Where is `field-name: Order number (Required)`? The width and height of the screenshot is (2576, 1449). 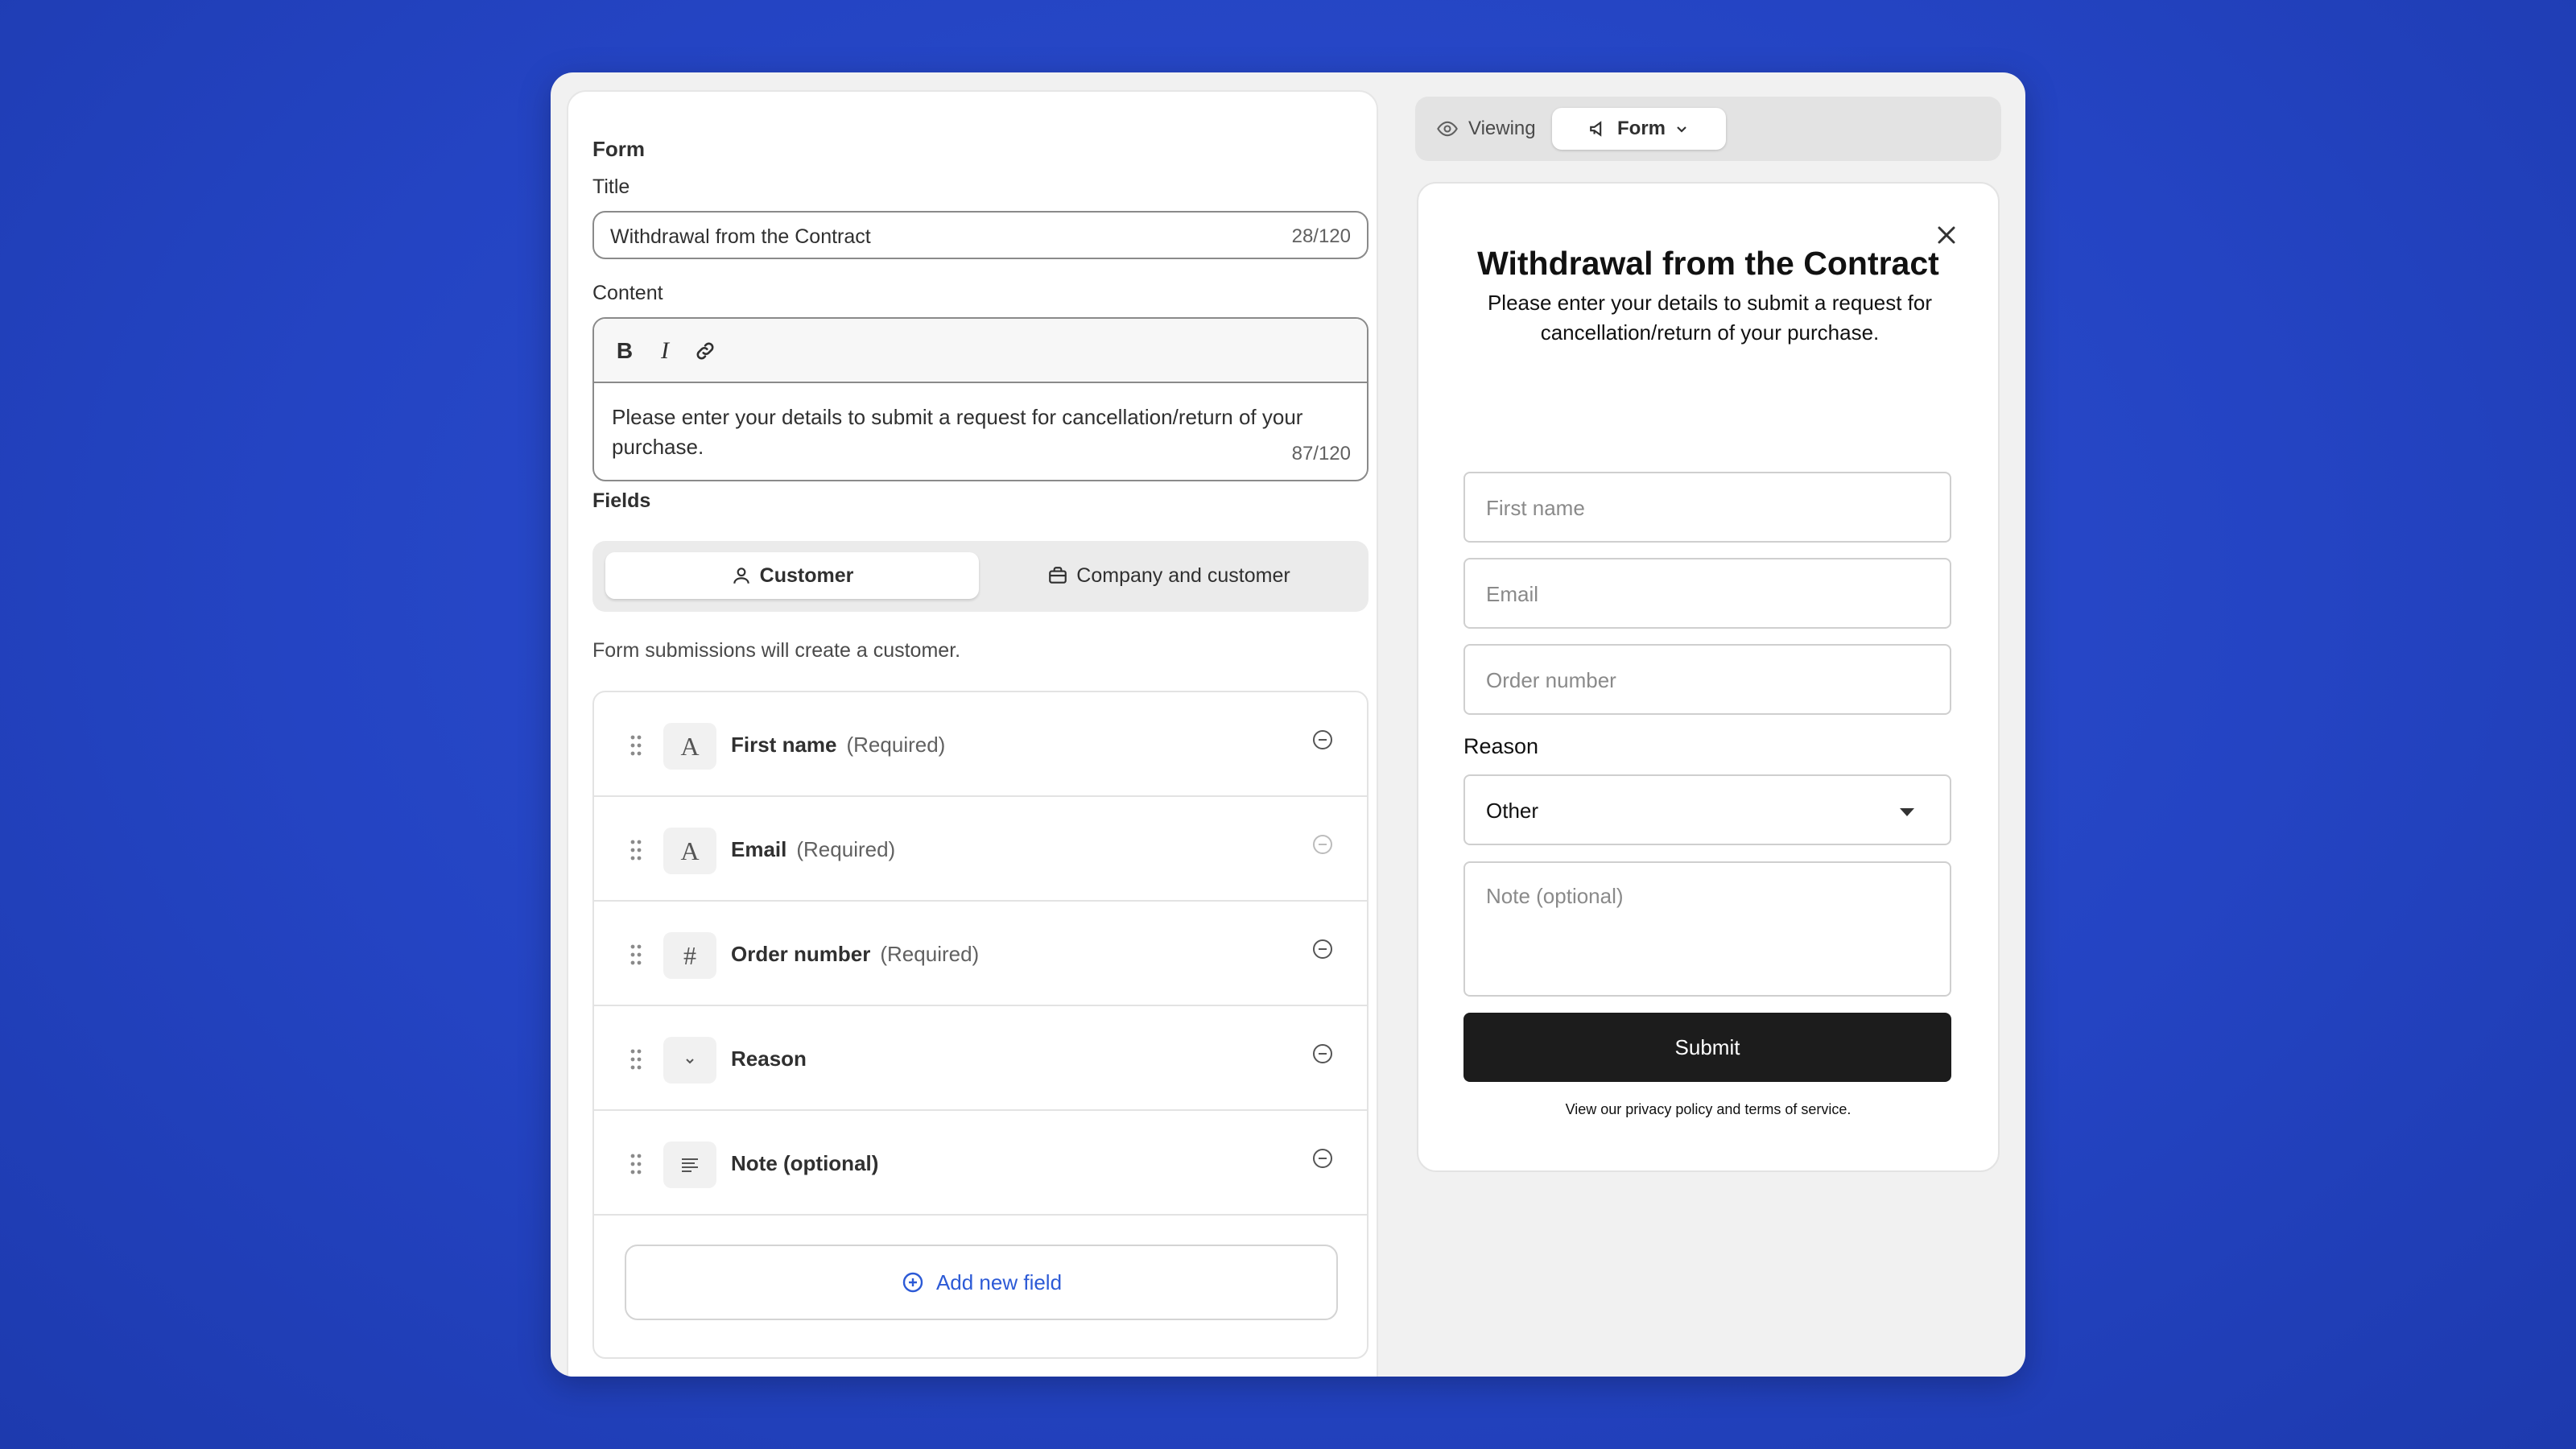
field-name: Order number (Required) is located at coordinates (855, 954).